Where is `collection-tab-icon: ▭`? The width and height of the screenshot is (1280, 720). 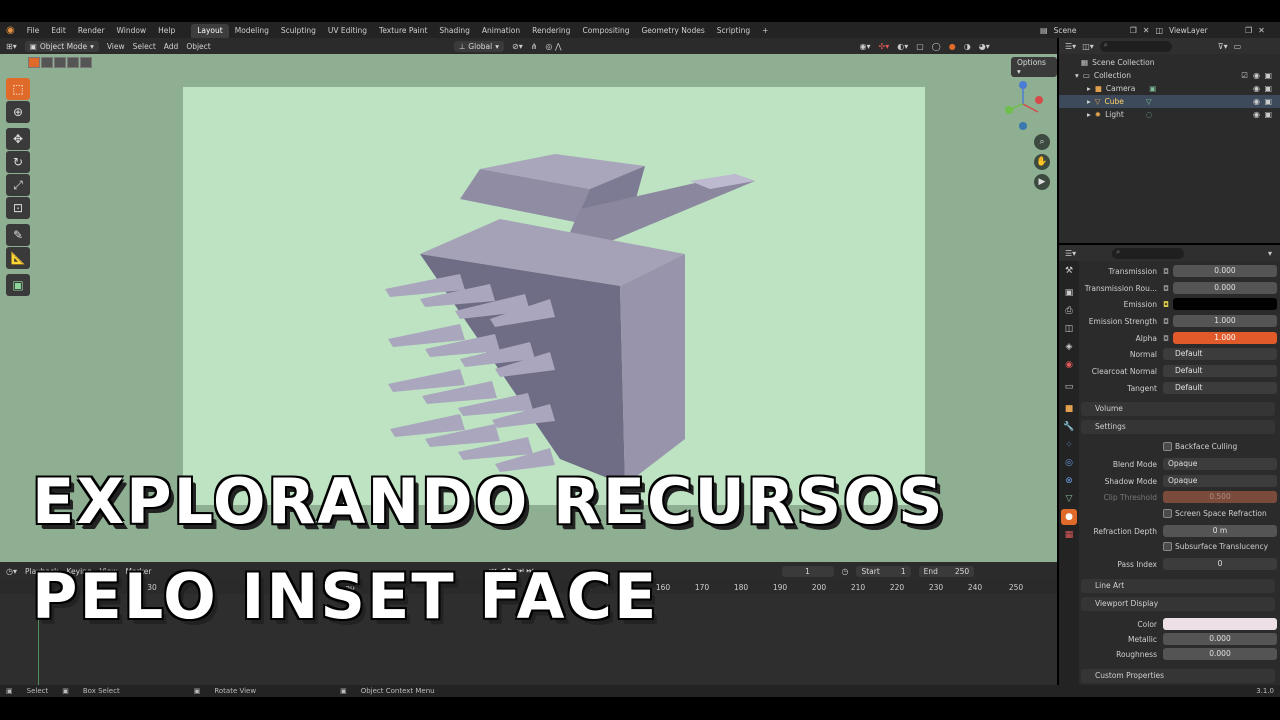
collection-tab-icon: ▭ is located at coordinates (1069, 387).